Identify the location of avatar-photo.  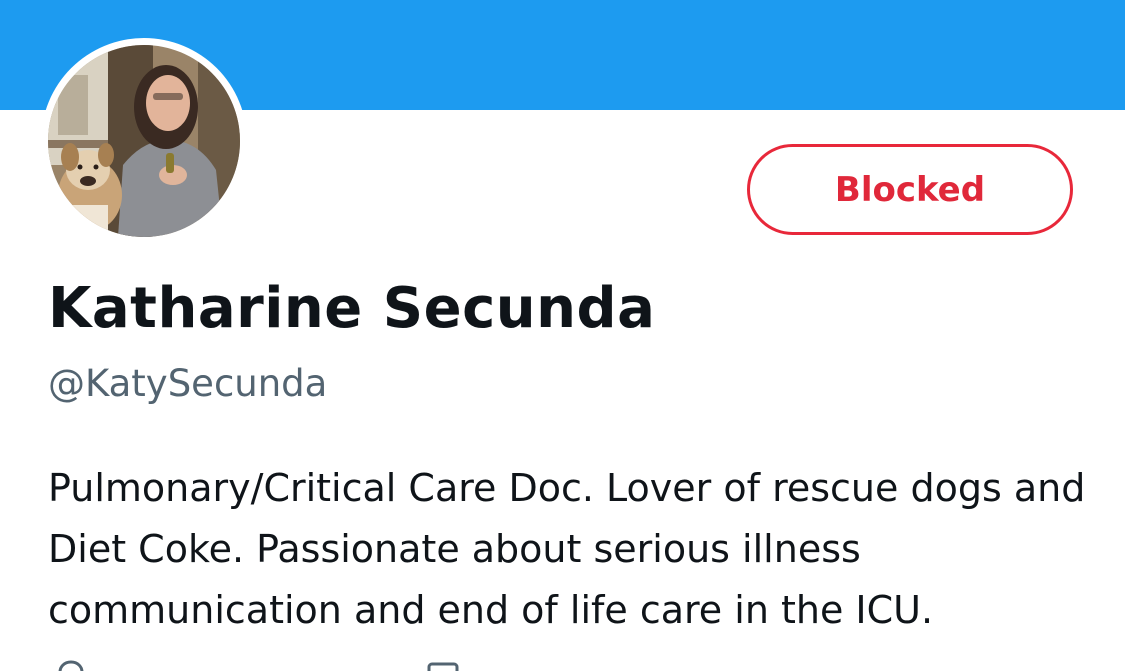
(144, 141).